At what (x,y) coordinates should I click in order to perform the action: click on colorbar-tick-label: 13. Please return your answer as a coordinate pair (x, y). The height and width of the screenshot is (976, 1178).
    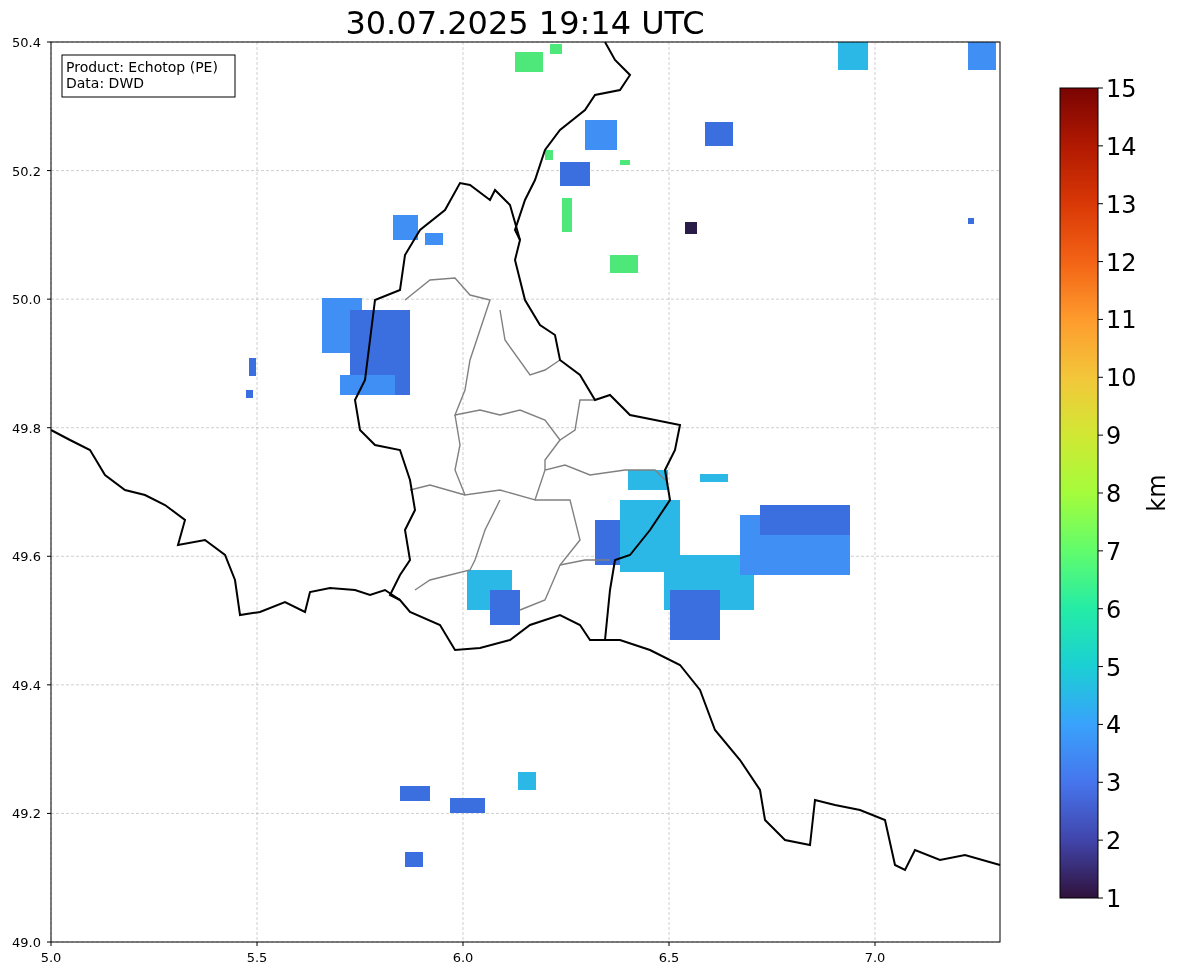
    Looking at the image, I should click on (1121, 204).